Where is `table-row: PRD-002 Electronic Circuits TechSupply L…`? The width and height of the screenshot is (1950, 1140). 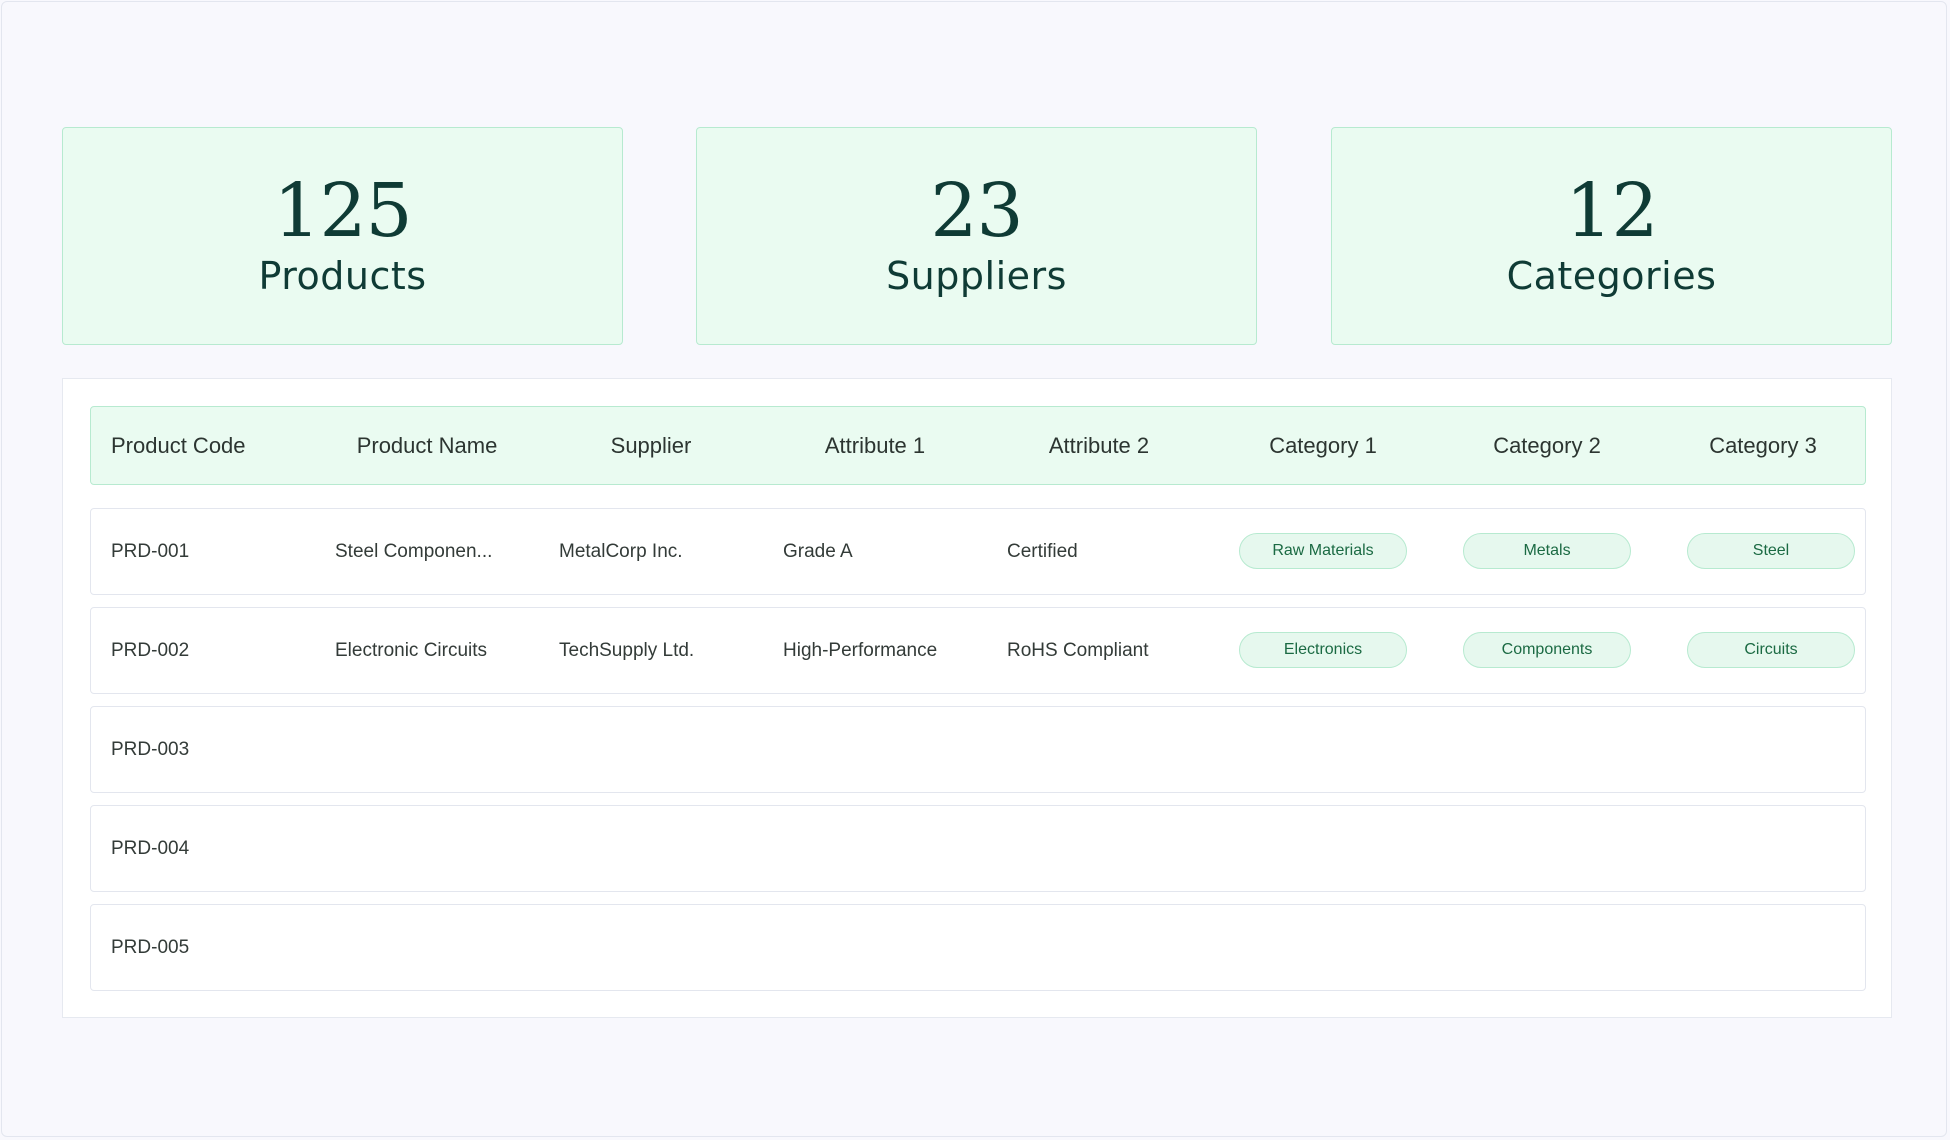 table-row: PRD-002 Electronic Circuits TechSupply L… is located at coordinates (978, 650).